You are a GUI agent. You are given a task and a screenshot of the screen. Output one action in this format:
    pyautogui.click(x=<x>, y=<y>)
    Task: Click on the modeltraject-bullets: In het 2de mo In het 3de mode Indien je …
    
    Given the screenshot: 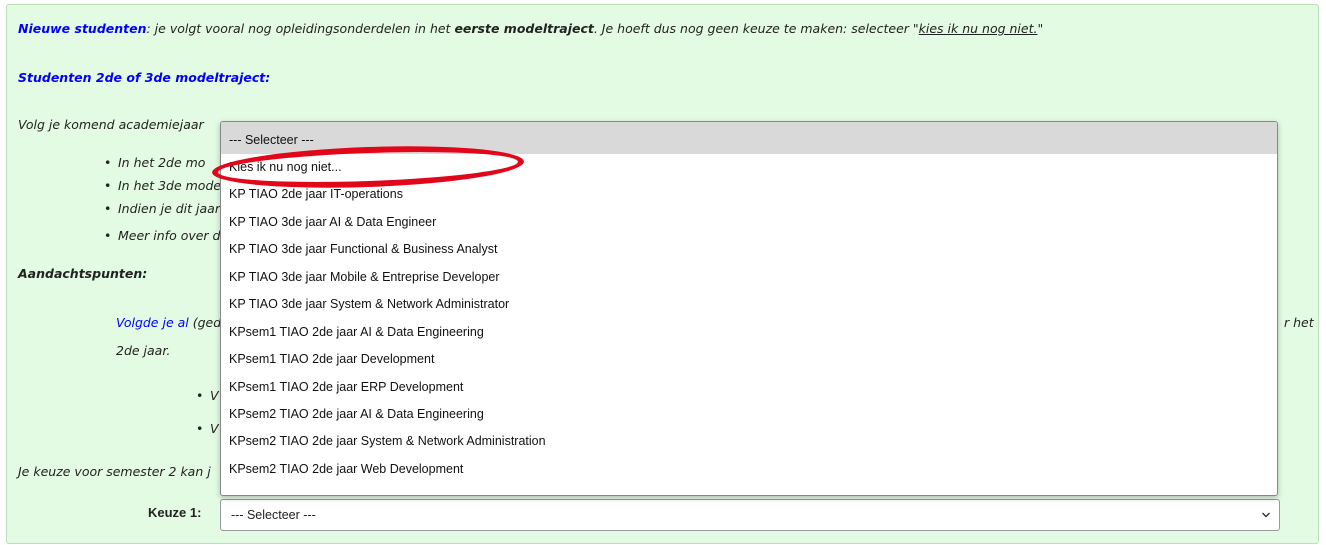 What is the action you would take?
    pyautogui.click(x=162, y=203)
    